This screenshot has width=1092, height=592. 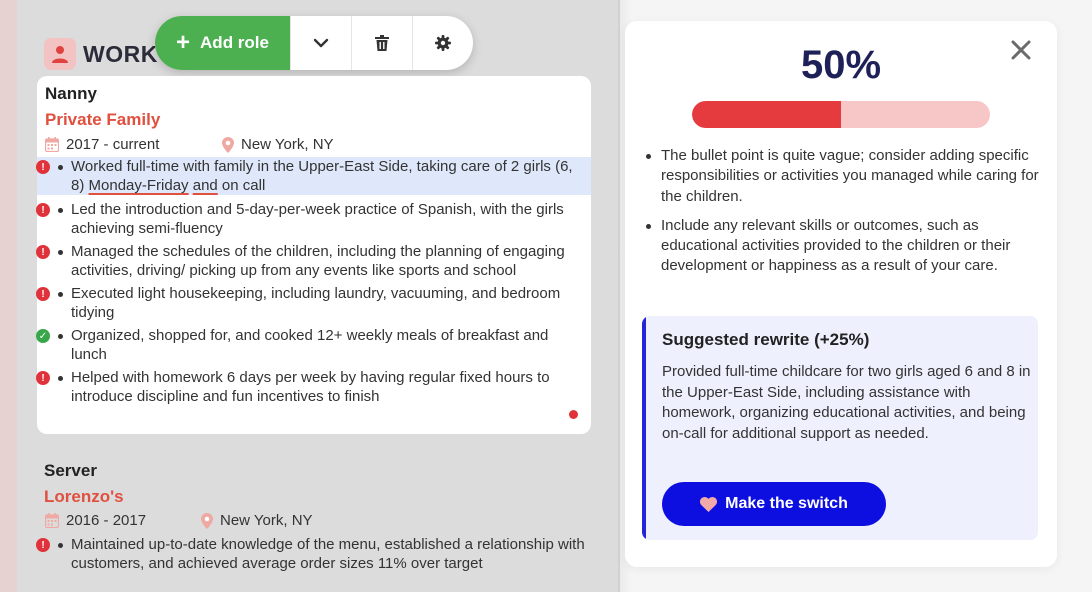 I want to click on plus-icon: +, so click(x=183, y=42).